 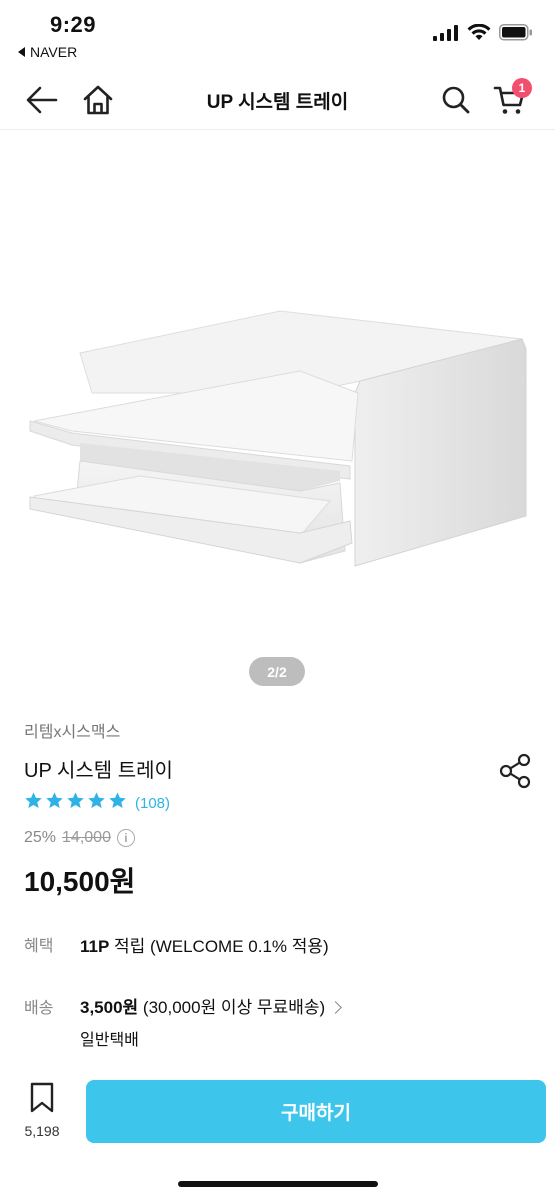 What do you see at coordinates (515, 32) in the screenshot?
I see `battery-icon` at bounding box center [515, 32].